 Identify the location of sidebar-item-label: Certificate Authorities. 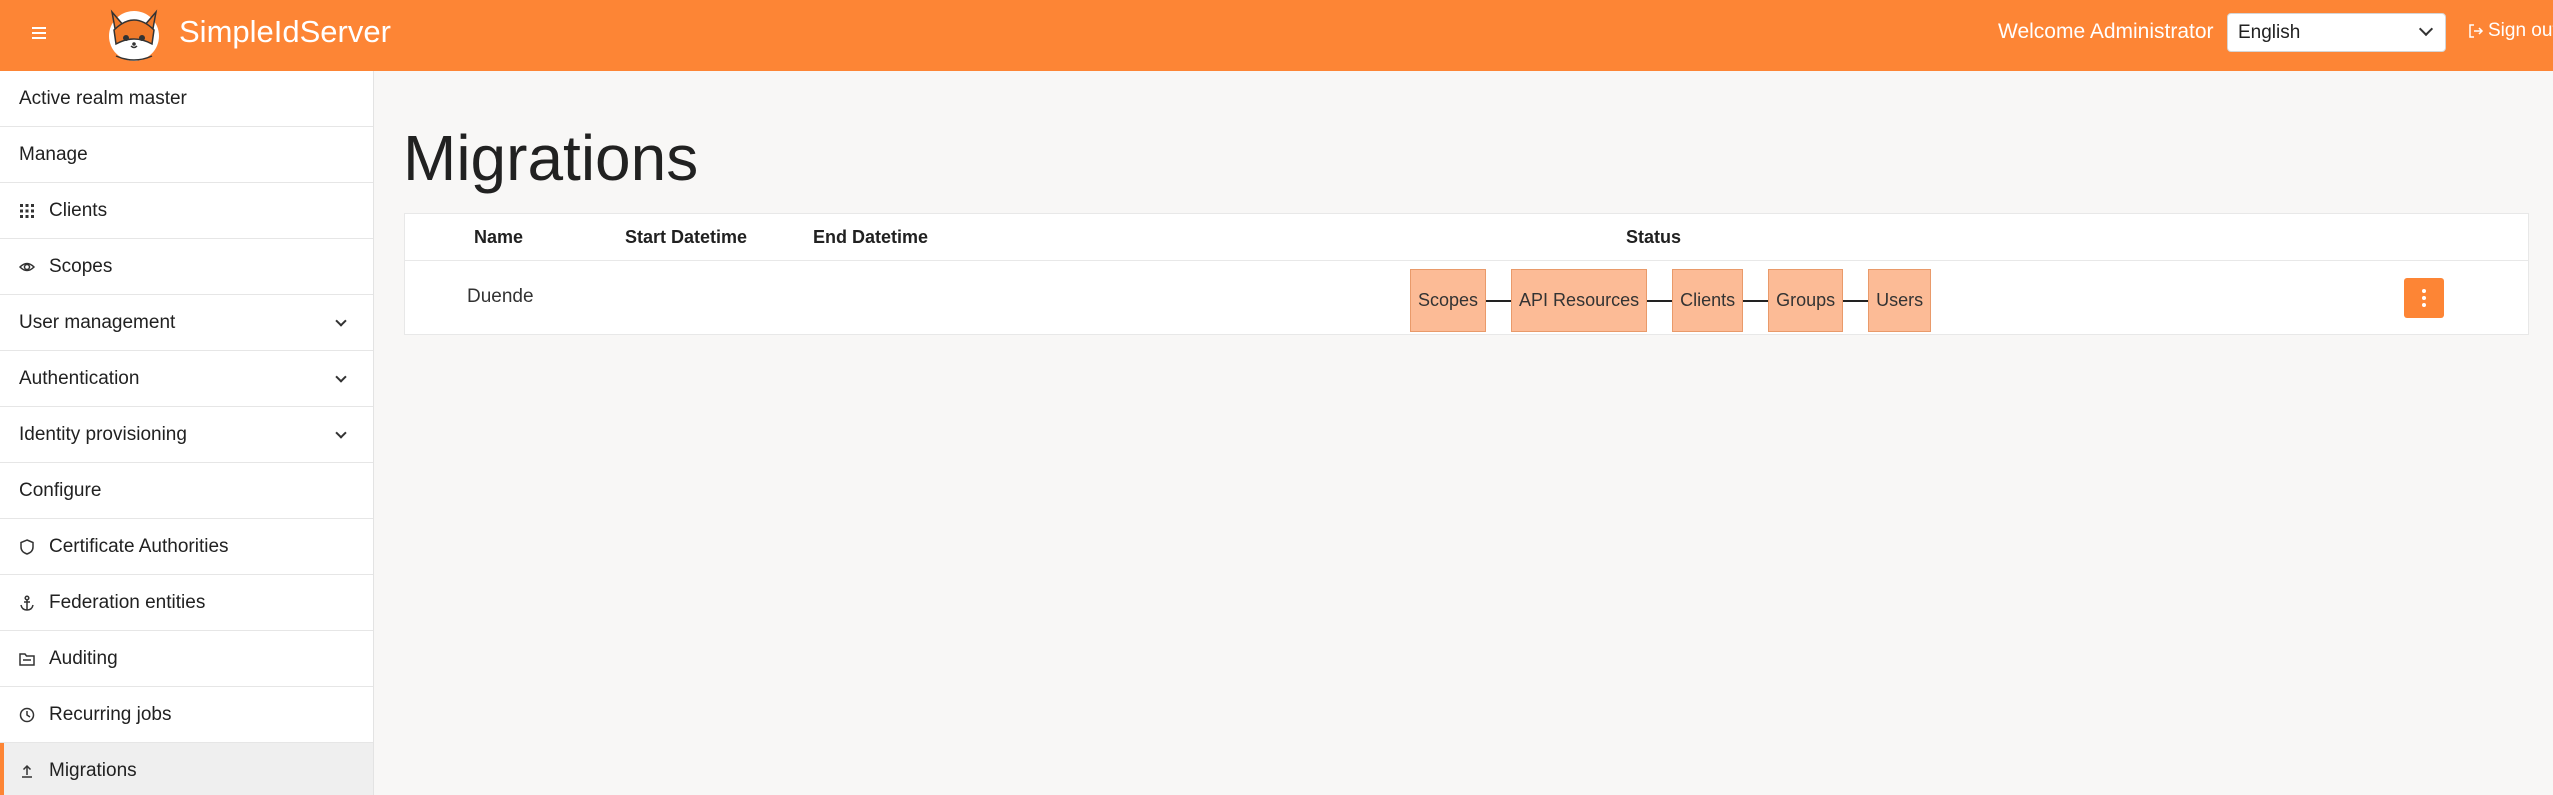
(139, 546).